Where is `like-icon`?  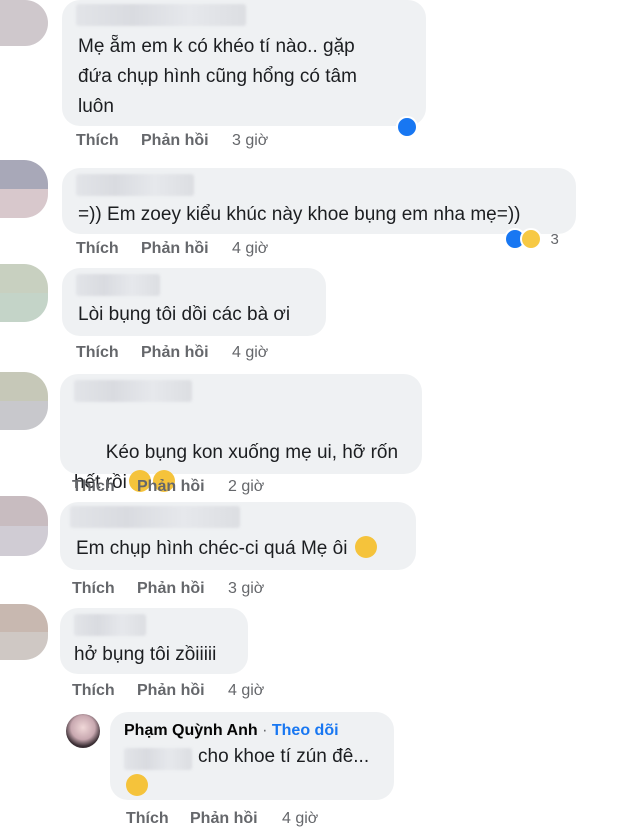
like-icon is located at coordinates (407, 127).